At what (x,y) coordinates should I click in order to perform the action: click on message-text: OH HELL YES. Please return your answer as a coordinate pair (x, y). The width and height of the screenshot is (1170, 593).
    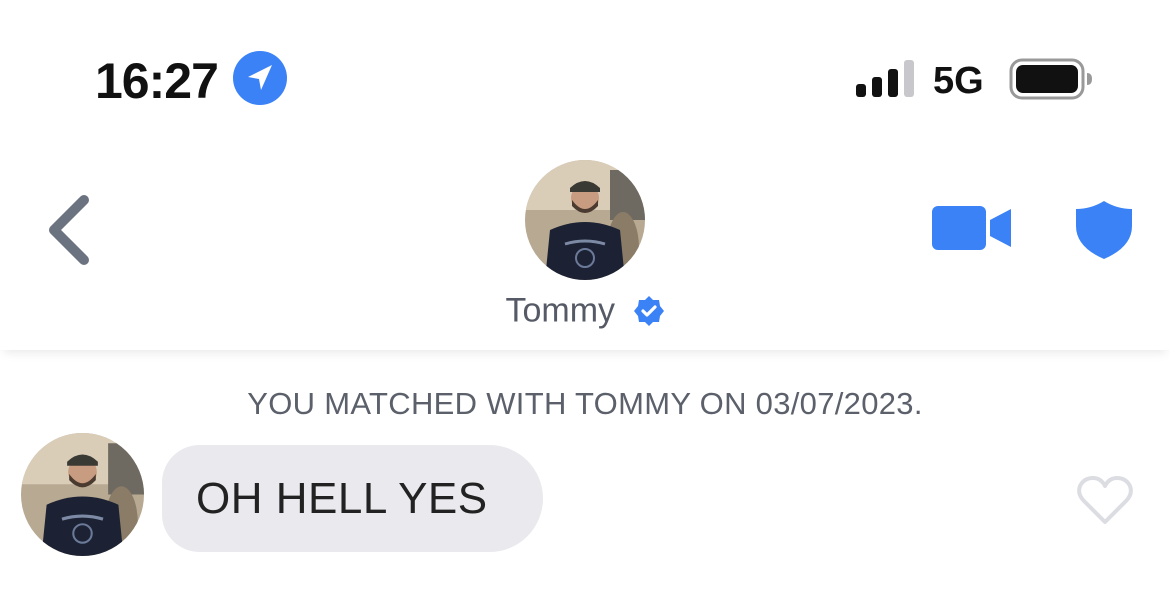
    Looking at the image, I should click on (342, 498).